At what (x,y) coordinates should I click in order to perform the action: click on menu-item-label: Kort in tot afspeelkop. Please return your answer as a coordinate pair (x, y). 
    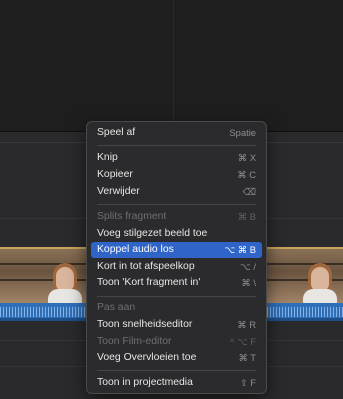
    Looking at the image, I should click on (146, 266).